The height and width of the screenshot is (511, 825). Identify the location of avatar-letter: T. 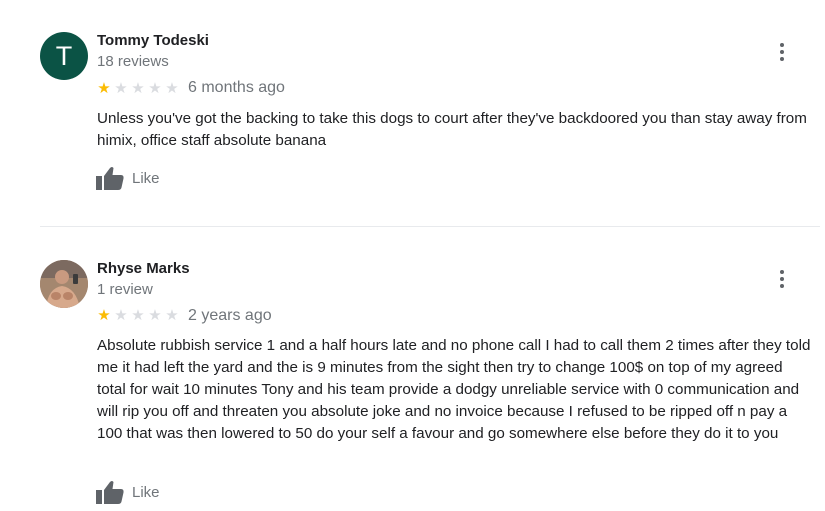
(64, 55).